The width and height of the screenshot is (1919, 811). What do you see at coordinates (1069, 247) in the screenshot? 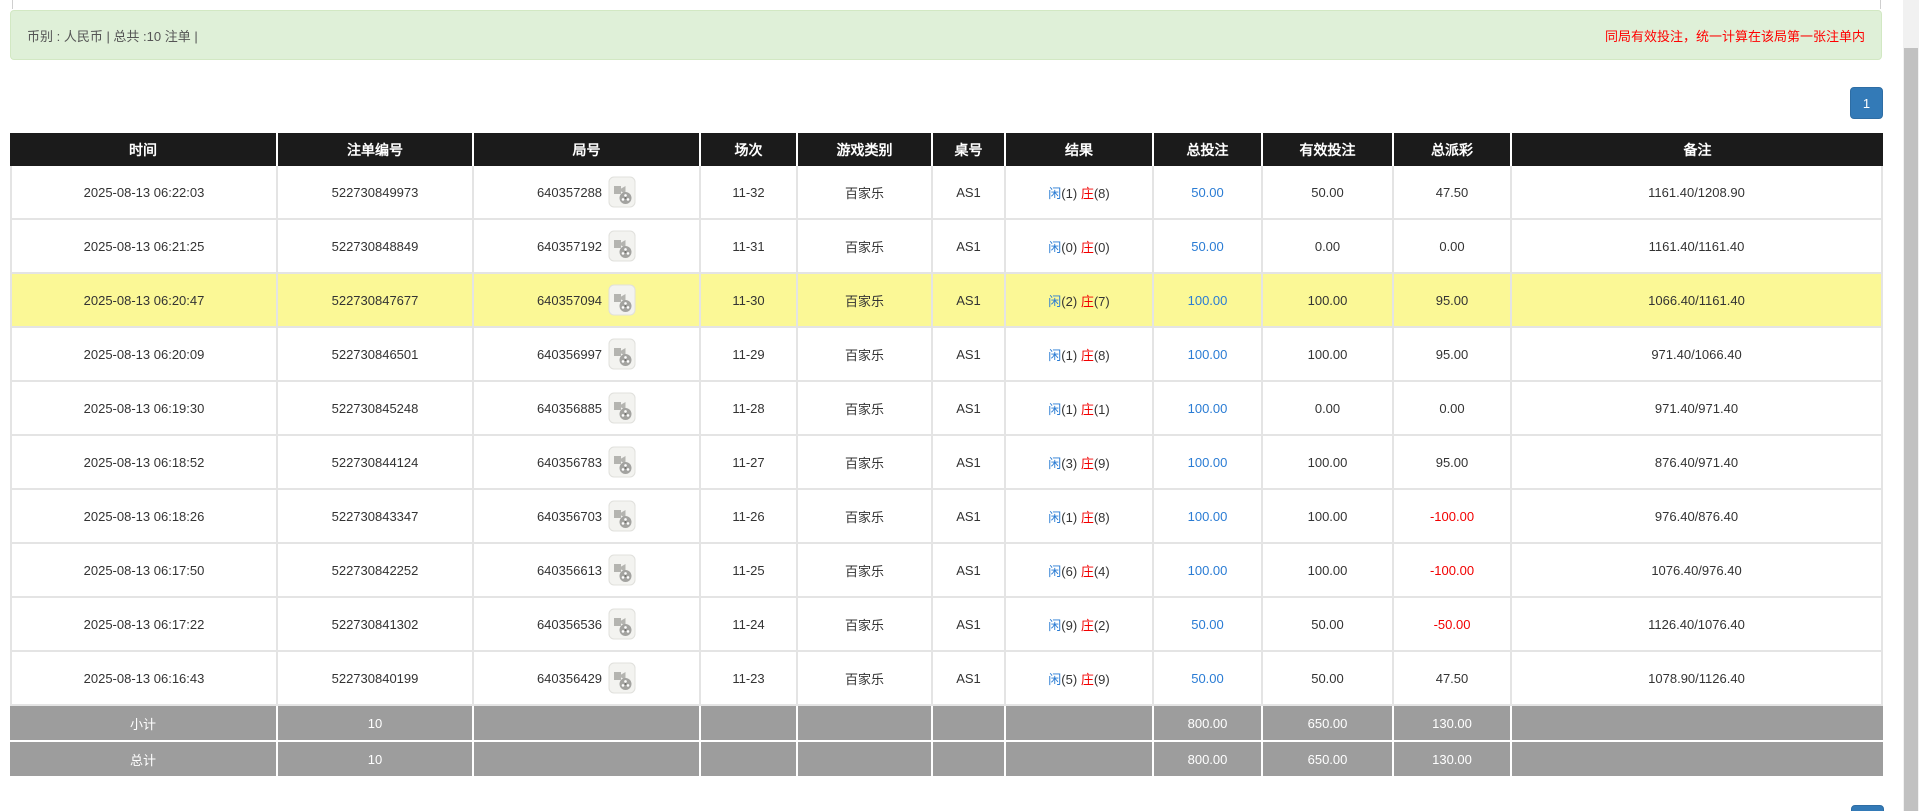
I see `result-player-count: (0)` at bounding box center [1069, 247].